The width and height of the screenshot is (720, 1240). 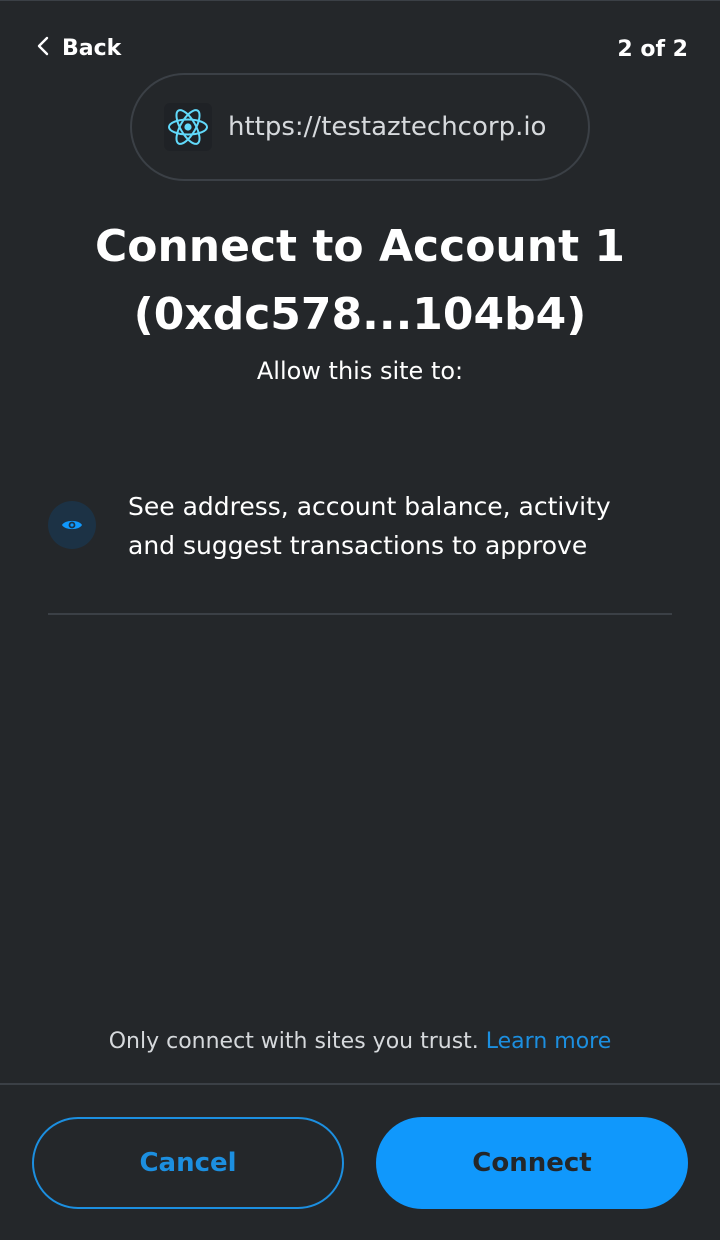 I want to click on back-label: Back, so click(x=92, y=48).